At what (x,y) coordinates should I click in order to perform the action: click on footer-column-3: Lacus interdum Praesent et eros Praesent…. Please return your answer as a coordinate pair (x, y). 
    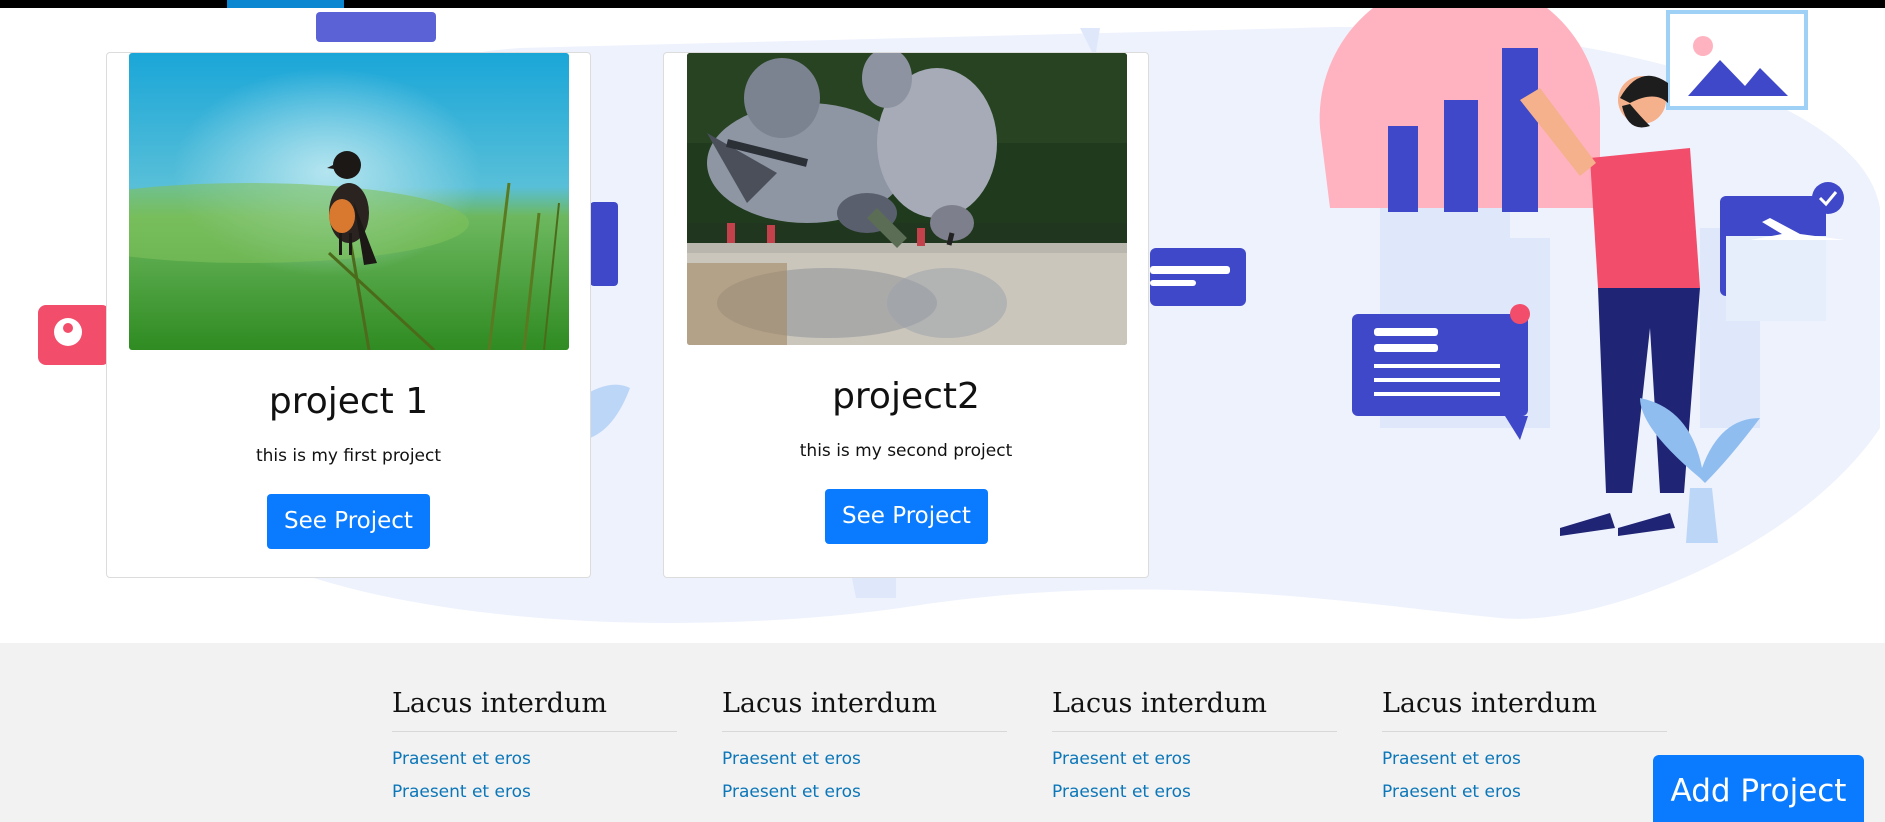
    Looking at the image, I should click on (1194, 744).